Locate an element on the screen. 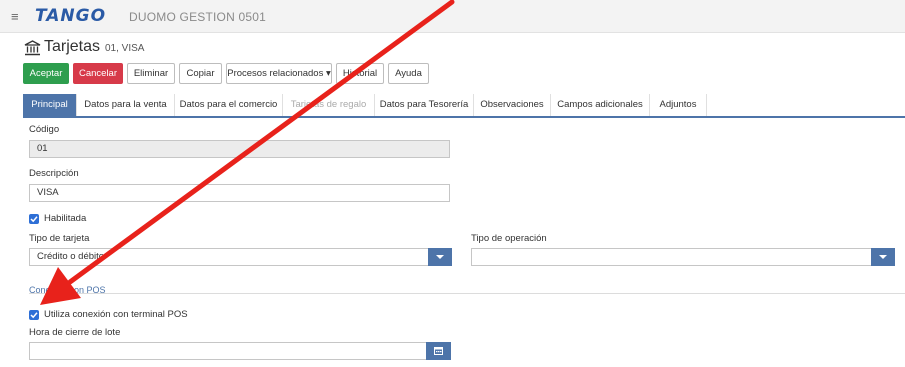  tab-tarjetas-regalo: Tarjetas de regalo is located at coordinates (329, 105).